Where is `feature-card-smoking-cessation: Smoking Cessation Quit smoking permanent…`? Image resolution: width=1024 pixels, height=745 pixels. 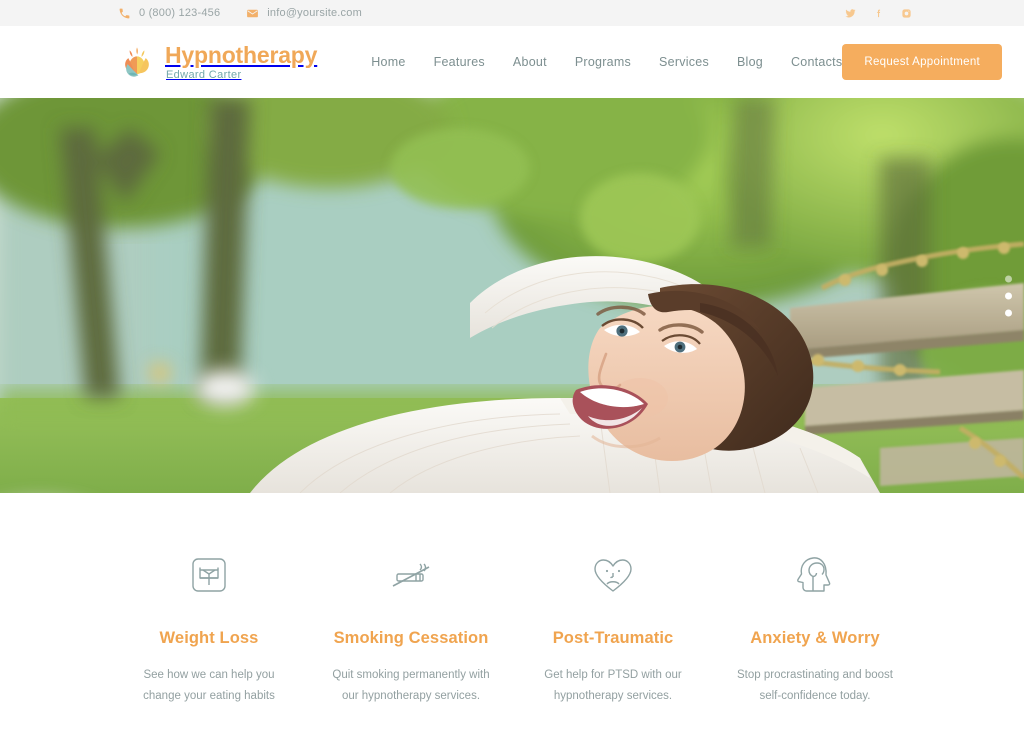
feature-card-smoking-cessation: Smoking Cessation Quit smoking permanent… is located at coordinates (411, 628).